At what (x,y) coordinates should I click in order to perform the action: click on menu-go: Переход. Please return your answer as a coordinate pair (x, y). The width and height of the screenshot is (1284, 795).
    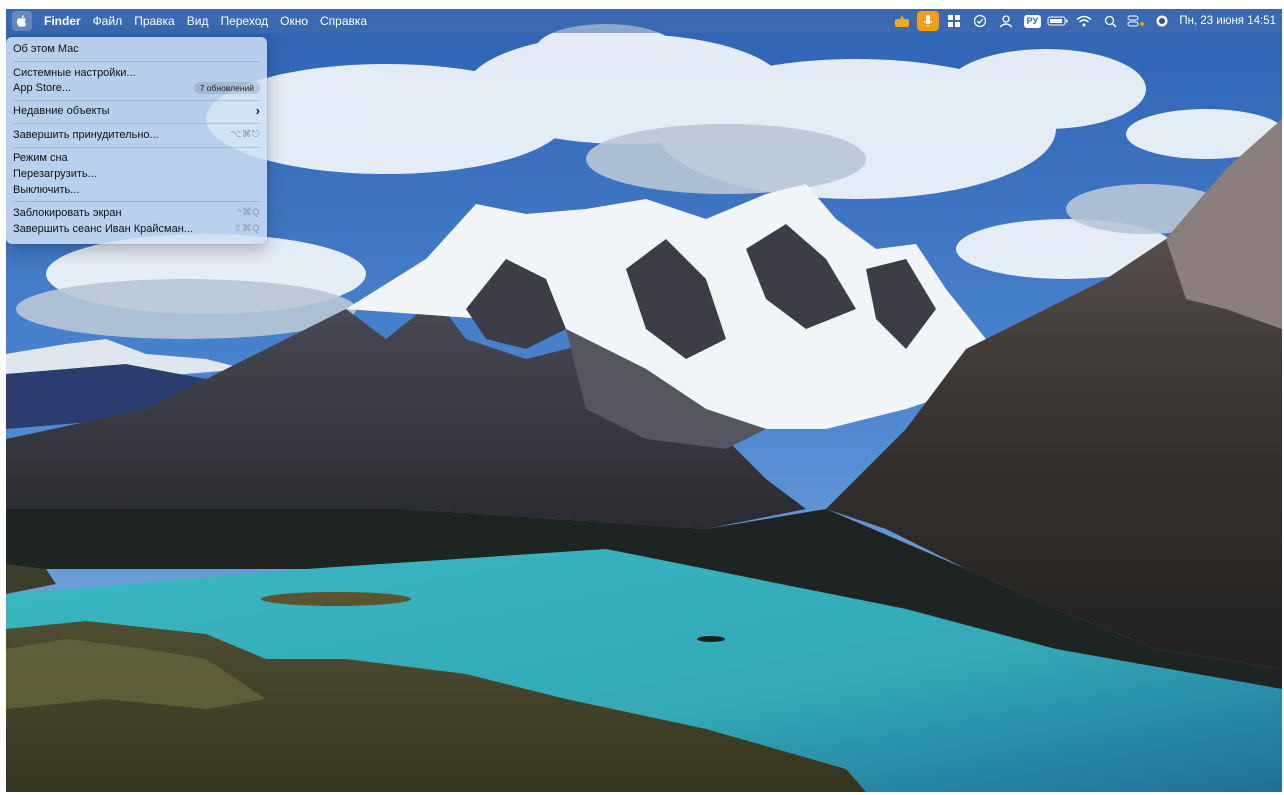
    Looking at the image, I should click on (244, 21).